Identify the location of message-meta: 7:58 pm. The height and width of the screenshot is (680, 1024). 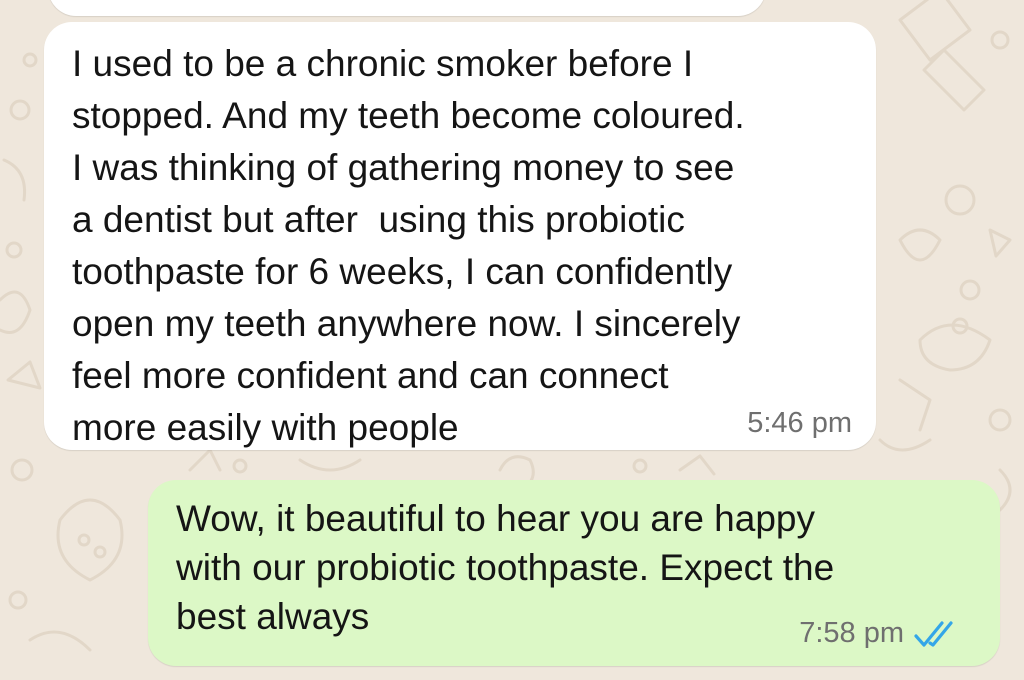
(878, 633).